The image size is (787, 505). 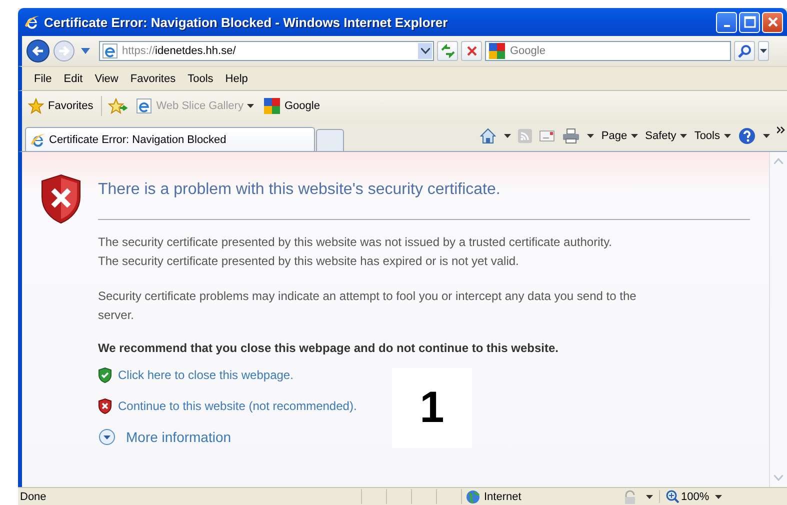 I want to click on security-zone: Internet, so click(x=503, y=496).